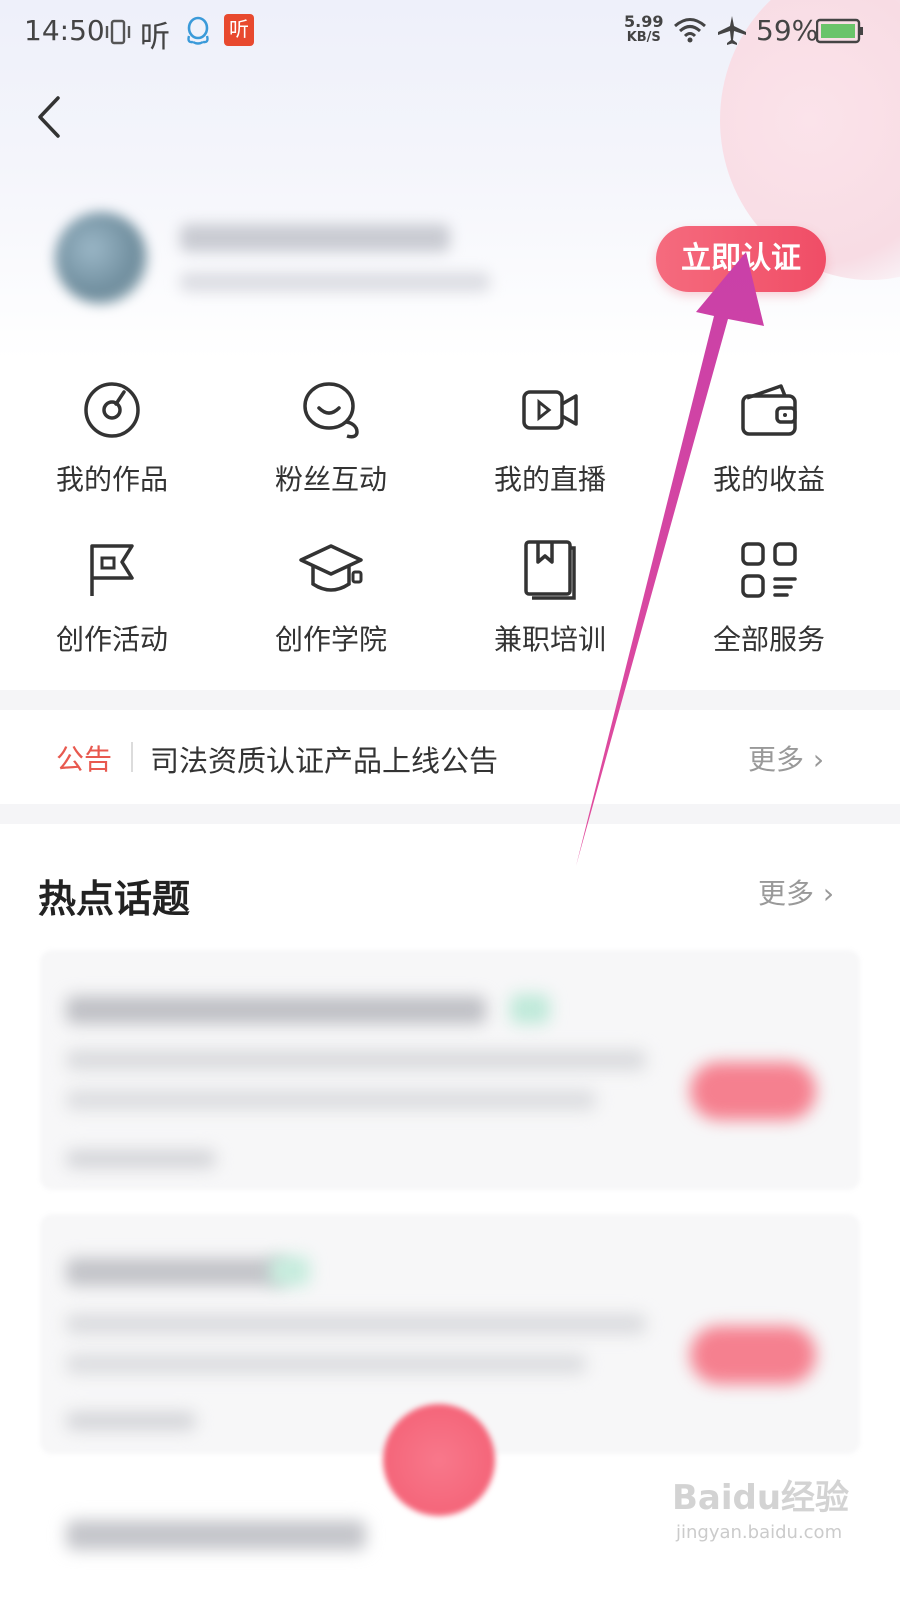 The height and width of the screenshot is (1600, 900). I want to click on app-badge-icon: 听, so click(239, 30).